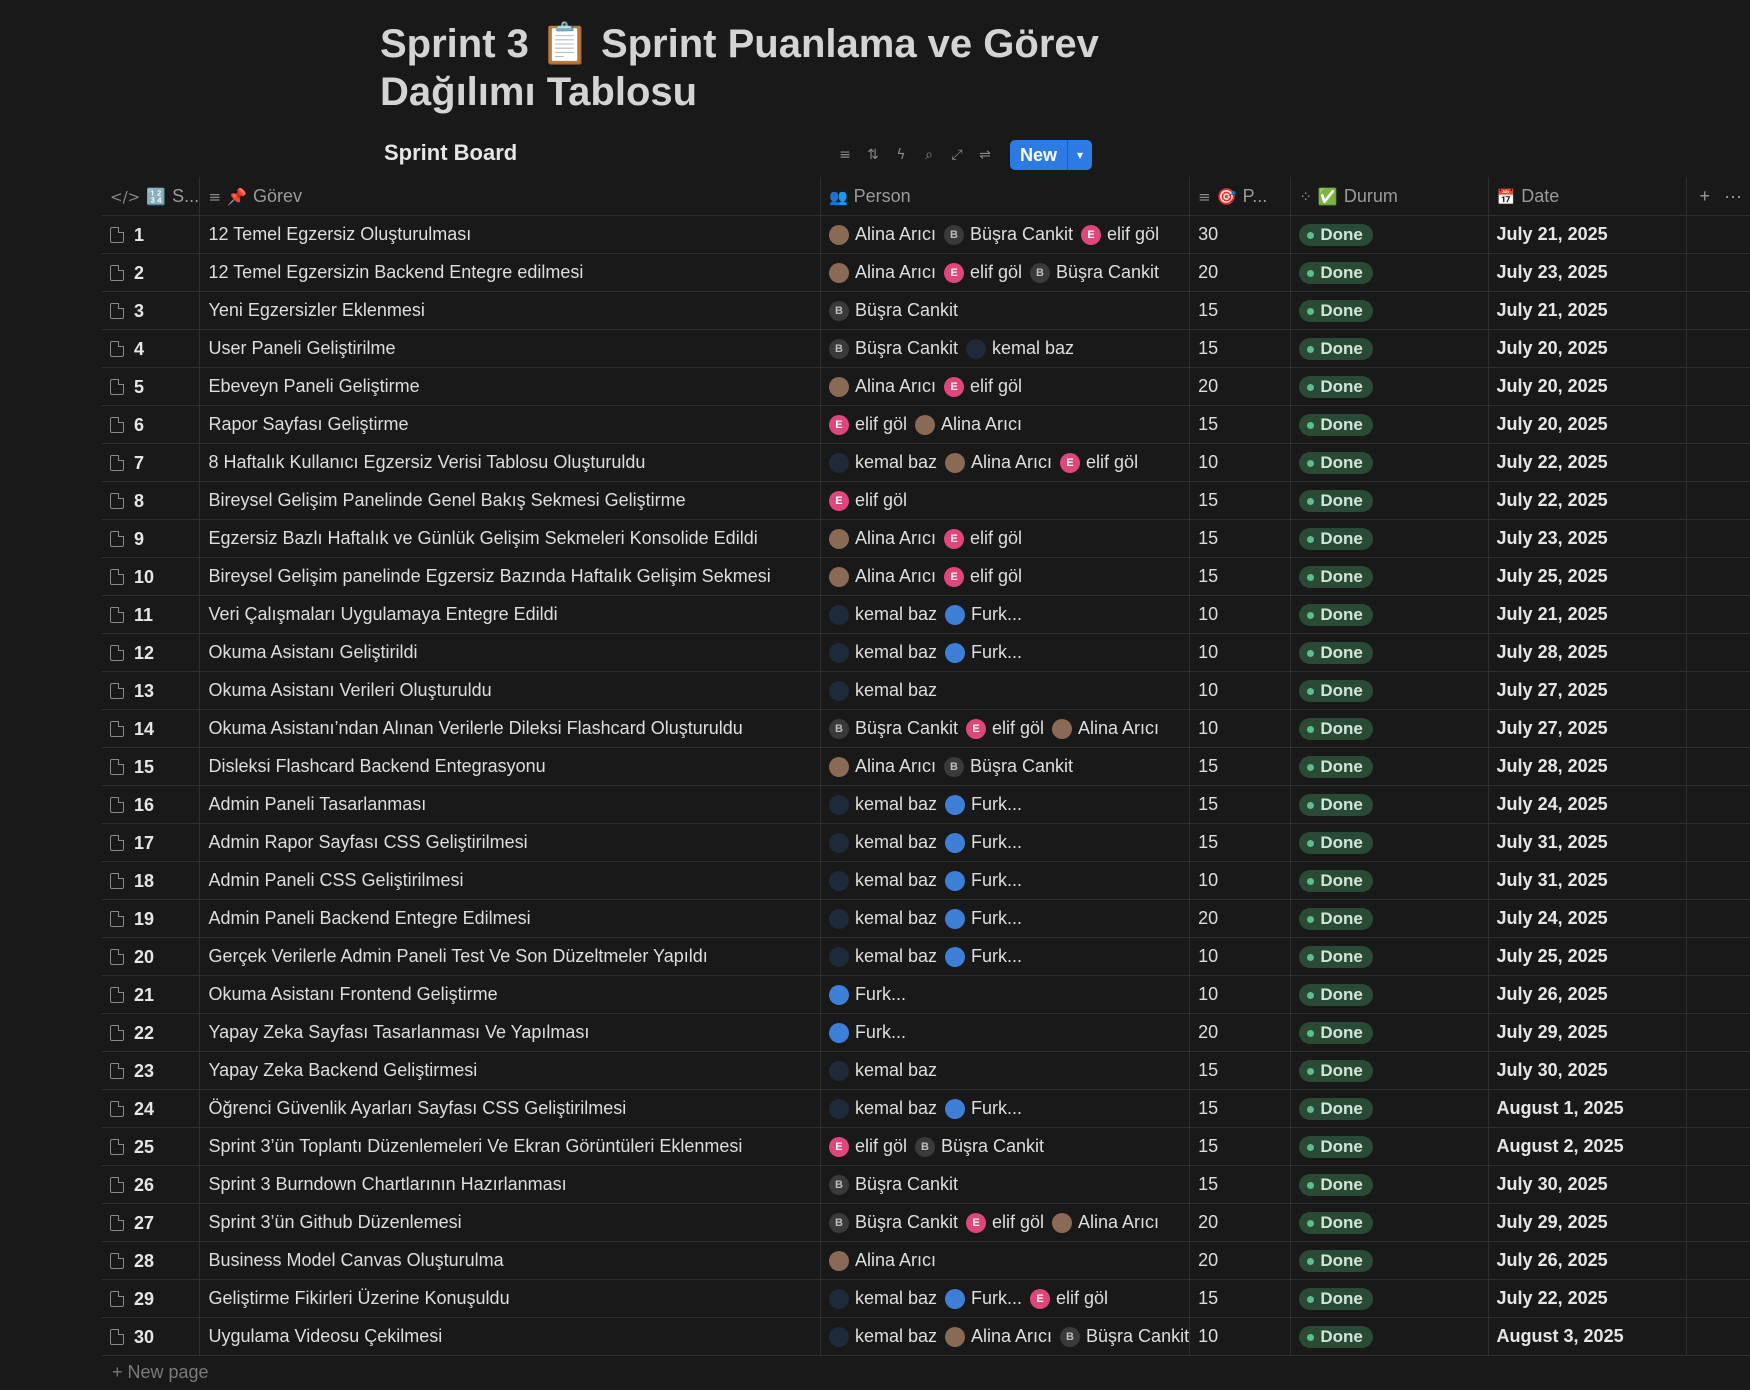 This screenshot has height=1390, width=1750. I want to click on view-tab-sprint-board: Sprint Board, so click(450, 153).